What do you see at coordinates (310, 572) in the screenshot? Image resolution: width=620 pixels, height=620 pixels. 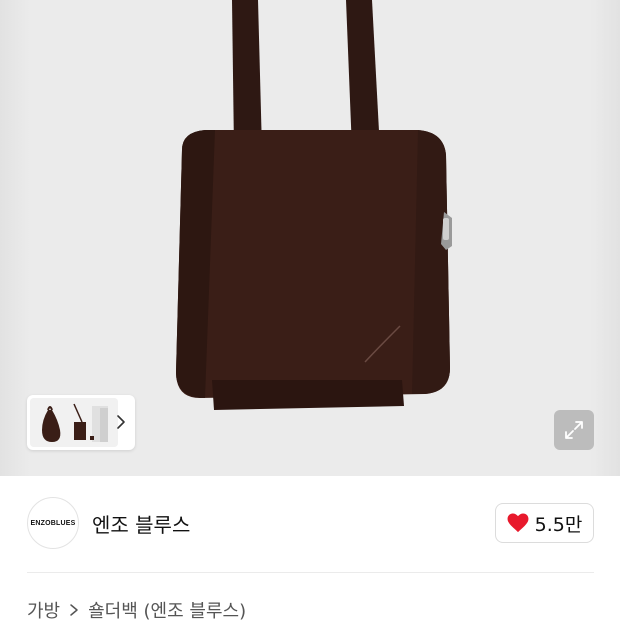 I see `divider` at bounding box center [310, 572].